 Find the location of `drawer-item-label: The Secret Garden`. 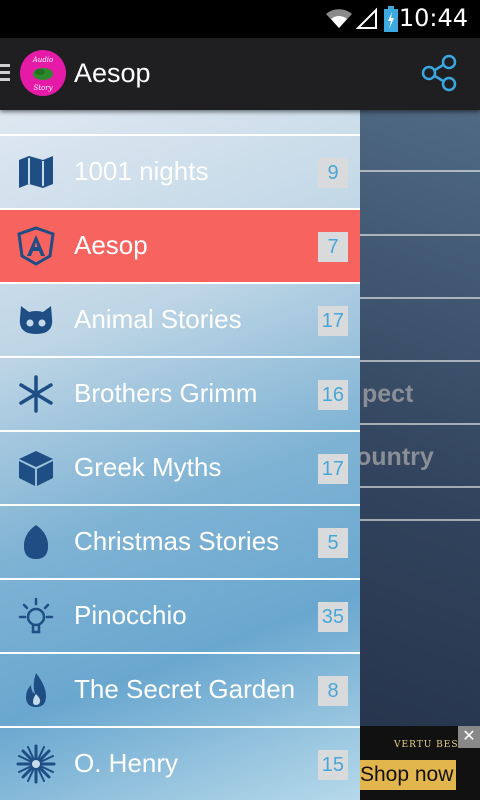

drawer-item-label: The Secret Garden is located at coordinates (185, 689).